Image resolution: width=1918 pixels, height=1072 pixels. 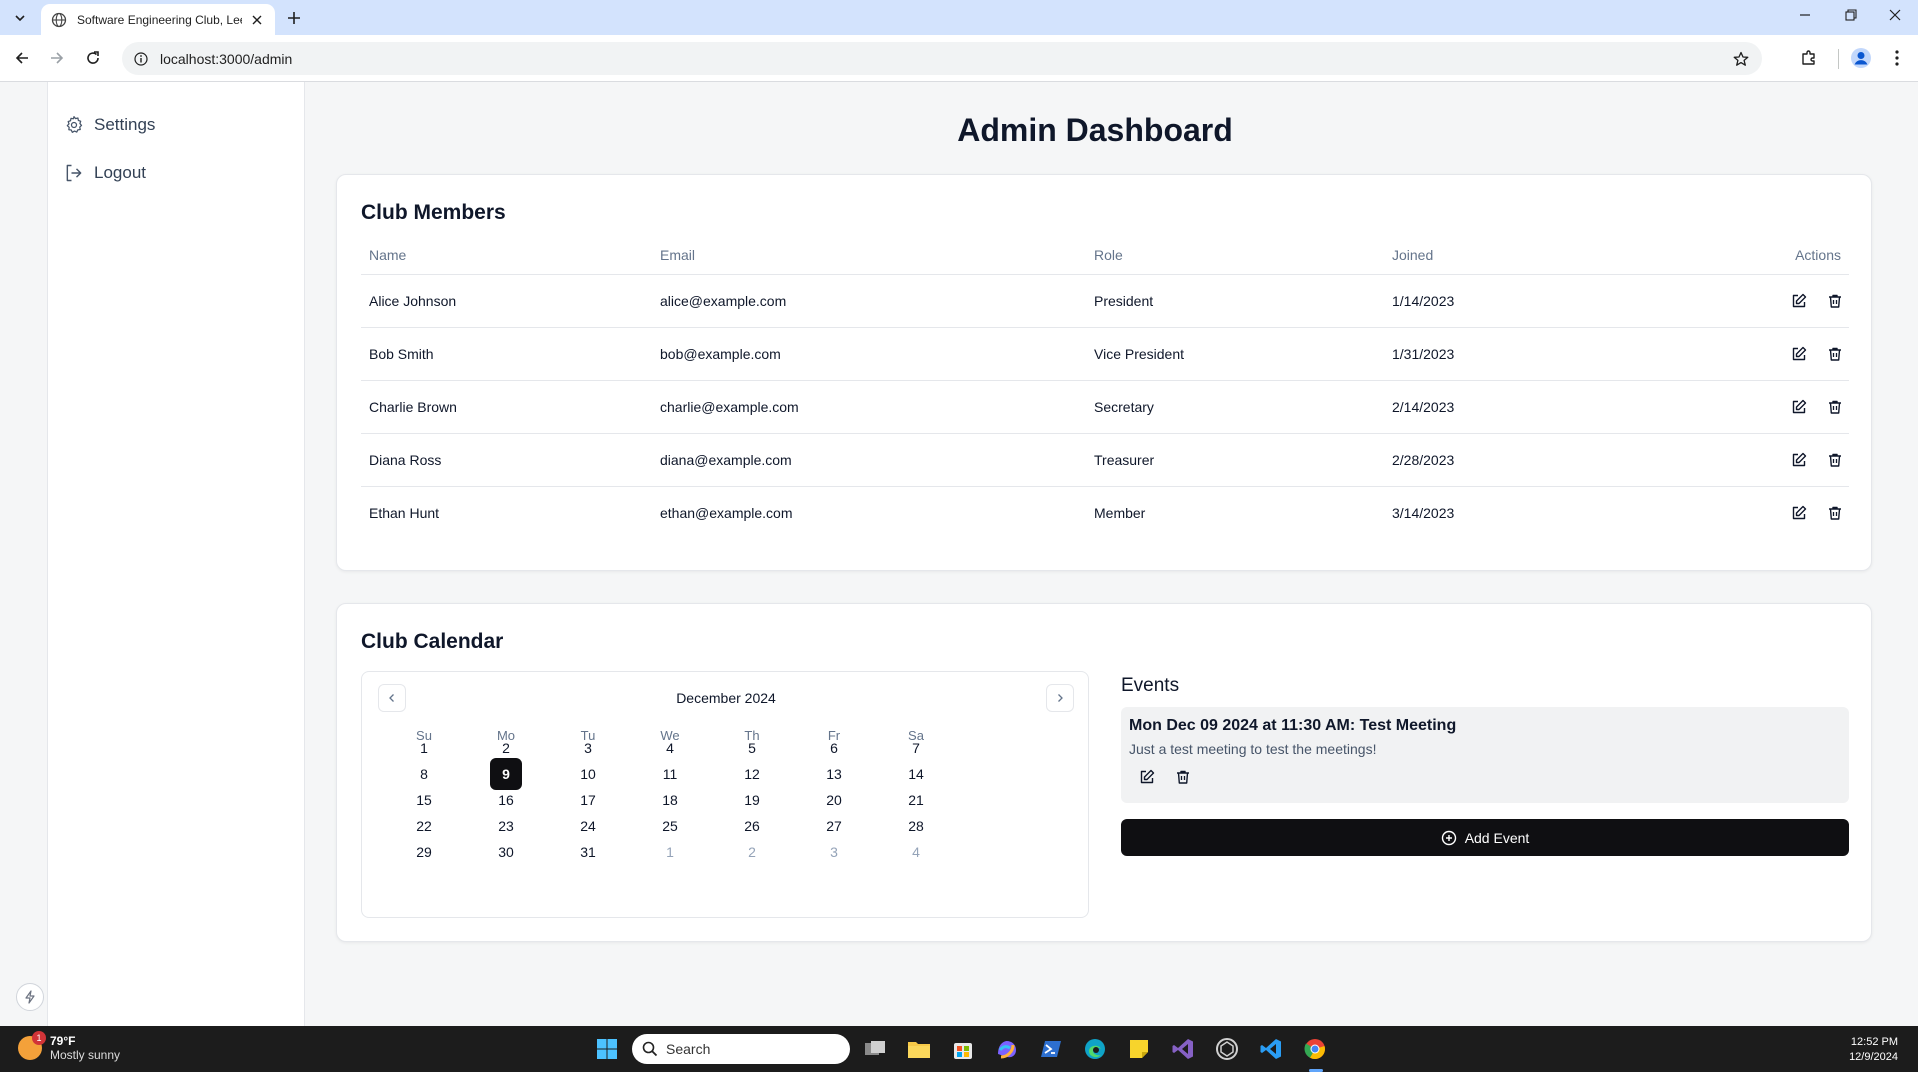 What do you see at coordinates (588, 852) in the screenshot?
I see `calendar-day: 31` at bounding box center [588, 852].